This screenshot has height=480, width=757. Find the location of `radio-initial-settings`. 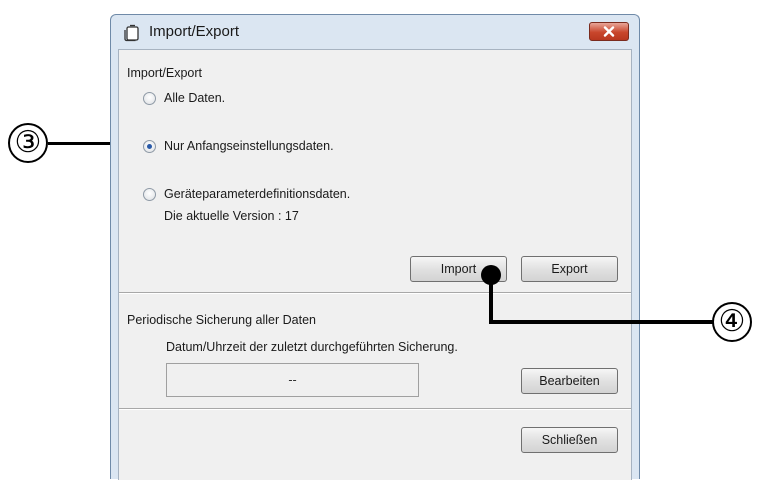

radio-initial-settings is located at coordinates (149, 146).